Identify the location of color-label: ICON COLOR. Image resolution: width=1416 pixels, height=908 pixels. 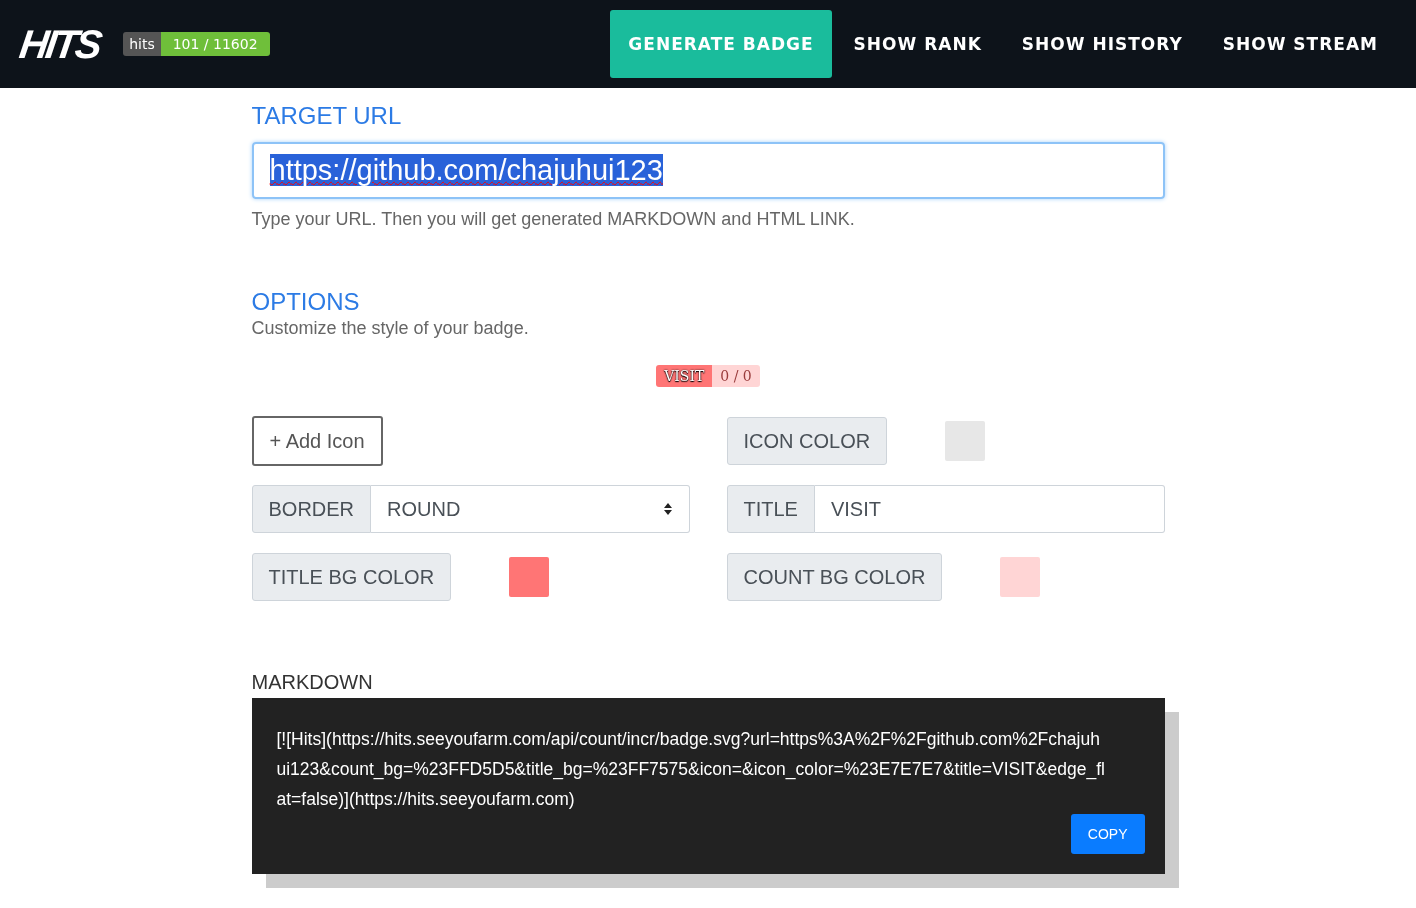
(807, 441).